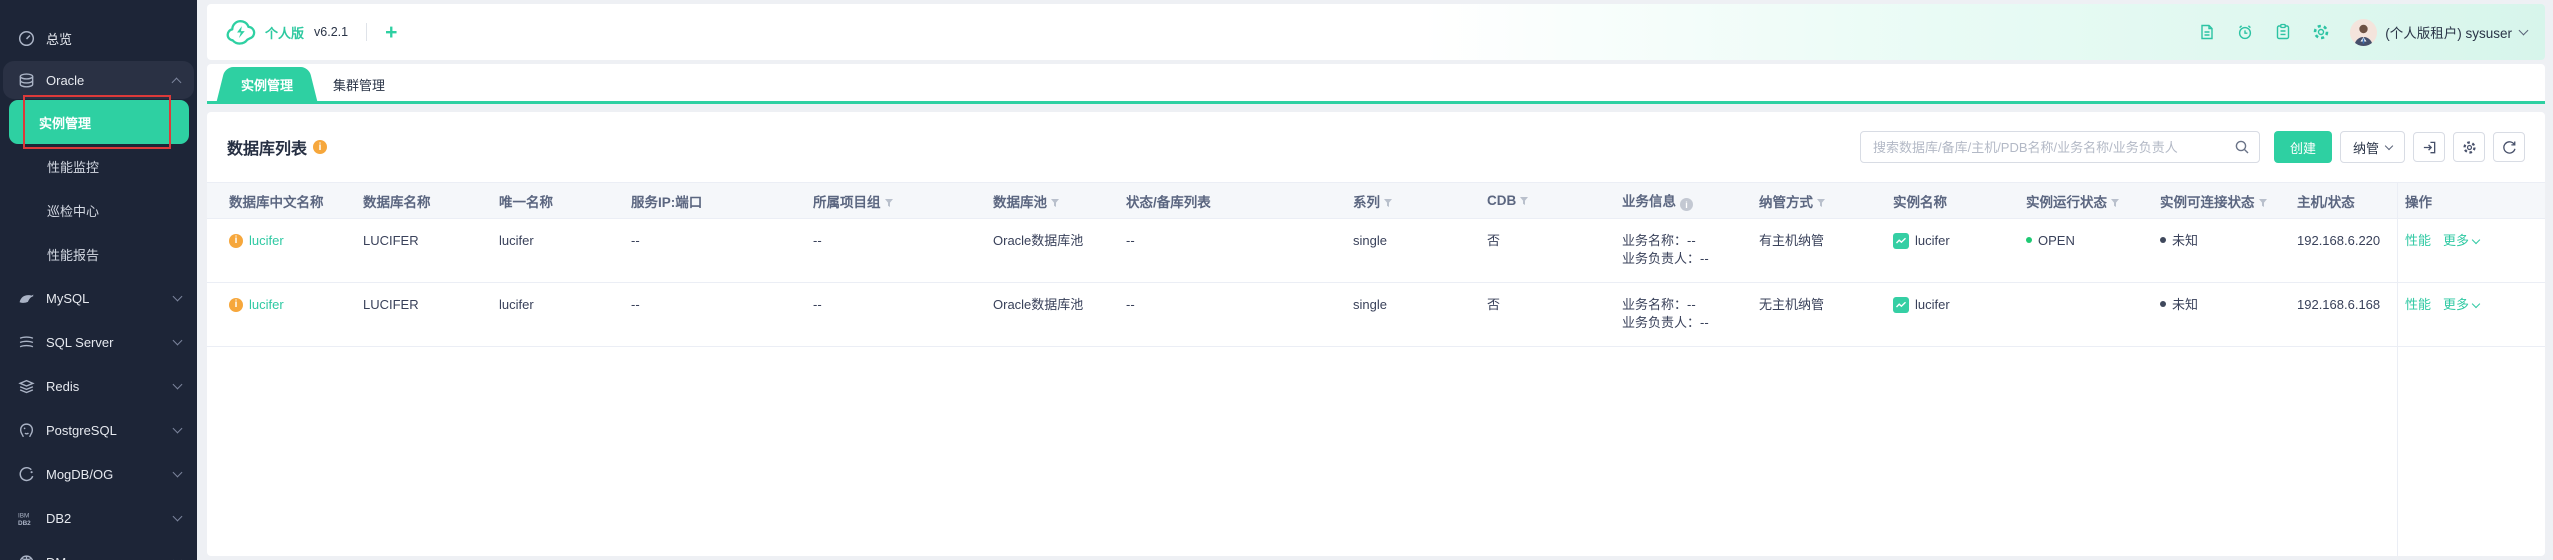 This screenshot has height=560, width=2553. What do you see at coordinates (26, 298) in the screenshot?
I see `mysql-icon` at bounding box center [26, 298].